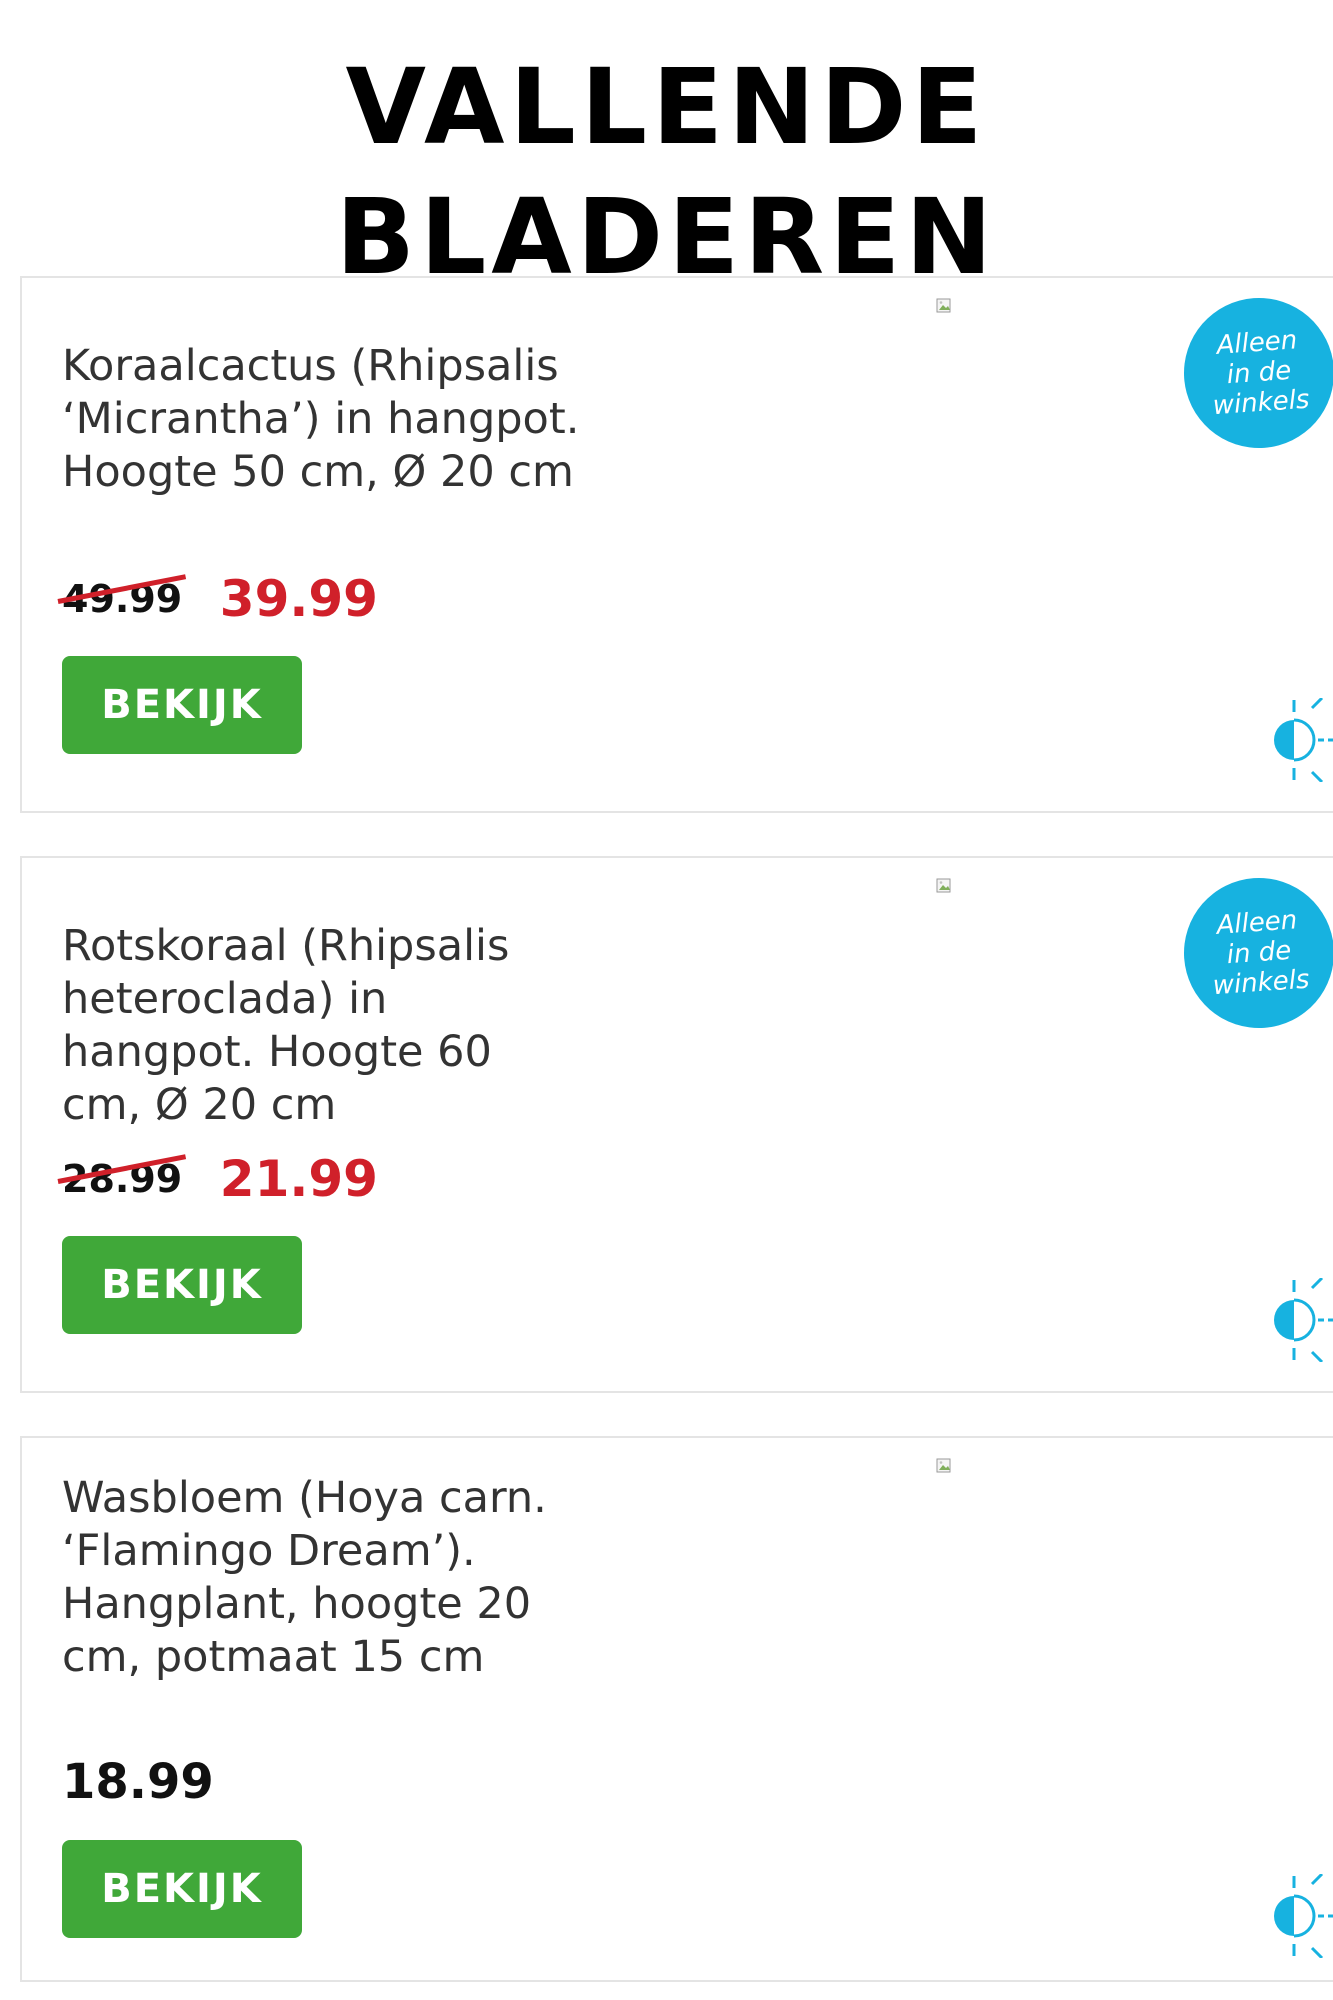 This screenshot has height=2000, width=1333. Describe the element at coordinates (666, 172) in the screenshot. I see `page-title: VALLENDE BLADEREN` at that location.